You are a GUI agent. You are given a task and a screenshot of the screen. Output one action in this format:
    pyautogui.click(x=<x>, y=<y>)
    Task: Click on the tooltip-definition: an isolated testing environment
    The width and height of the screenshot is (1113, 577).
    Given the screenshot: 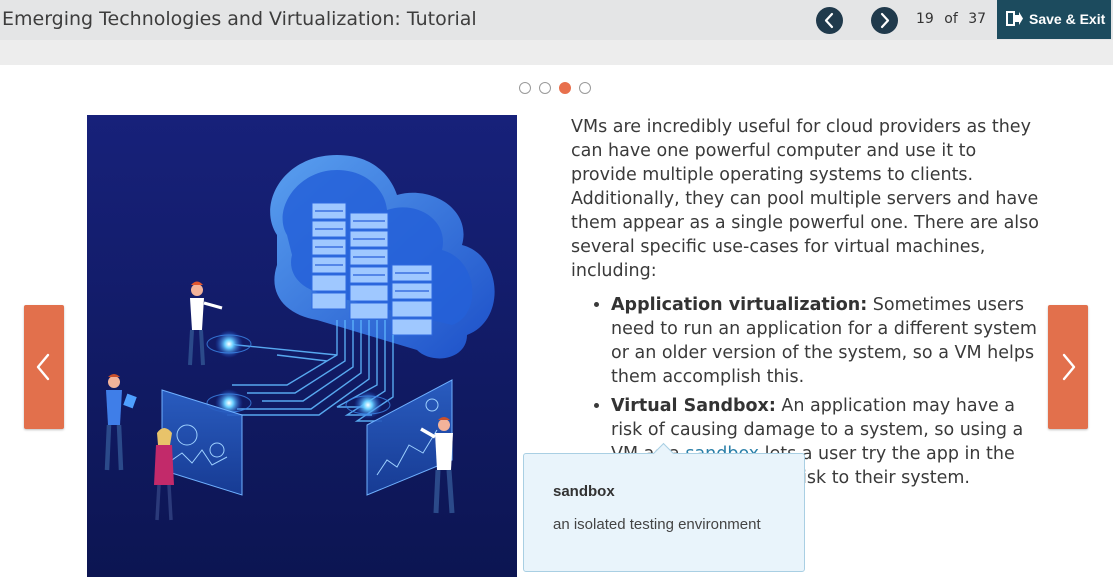 What is the action you would take?
    pyautogui.click(x=657, y=524)
    